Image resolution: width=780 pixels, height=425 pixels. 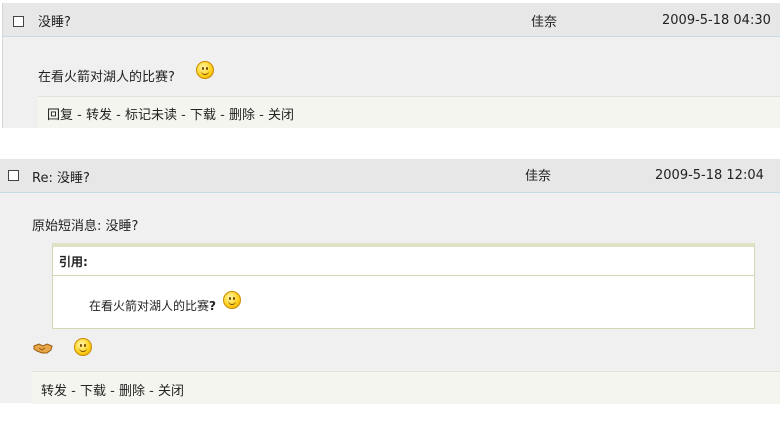 What do you see at coordinates (390, 176) in the screenshot?
I see `message-header: Re: 没睡? 佳奈 2009-5-18 12:04` at bounding box center [390, 176].